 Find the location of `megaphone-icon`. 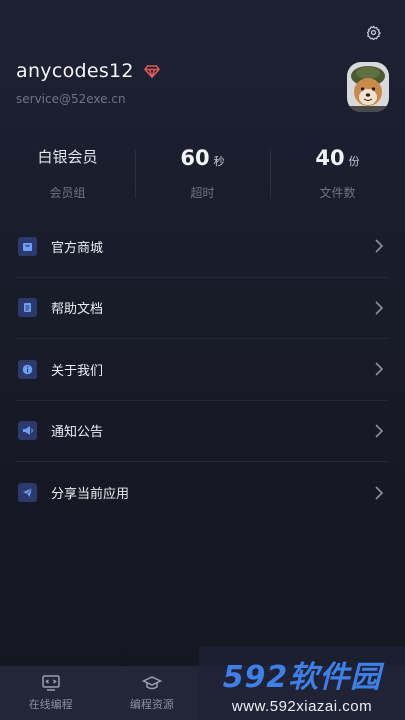

megaphone-icon is located at coordinates (27, 431).